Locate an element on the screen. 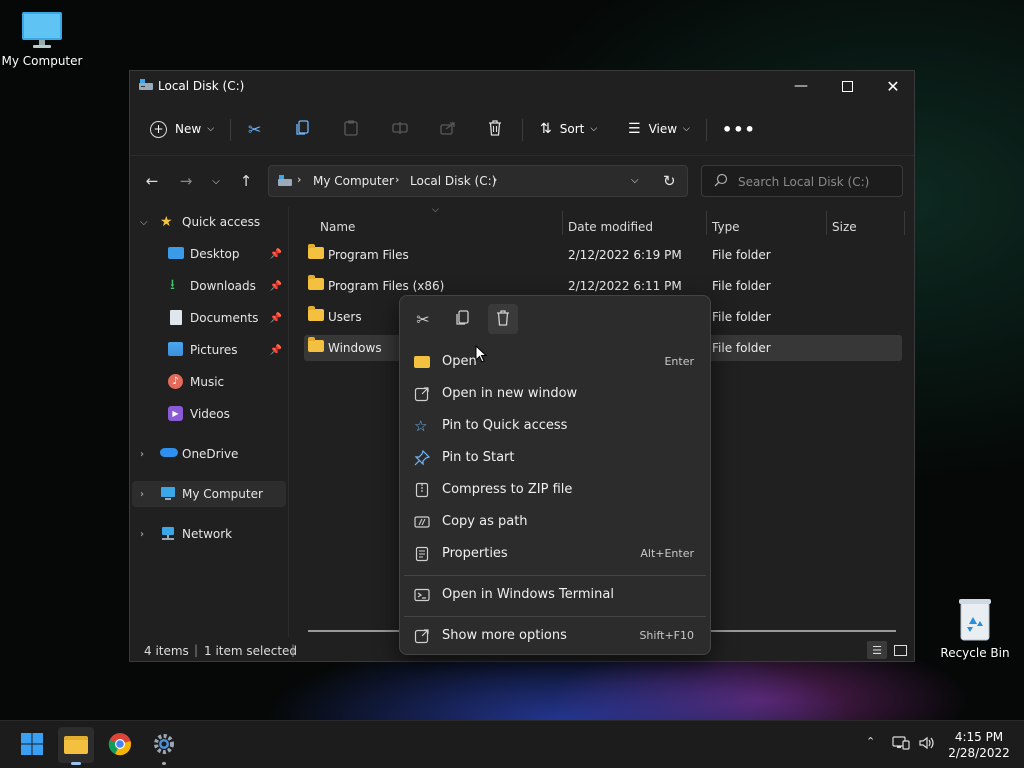 The image size is (1024, 768). network-status-icon is located at coordinates (901, 745).